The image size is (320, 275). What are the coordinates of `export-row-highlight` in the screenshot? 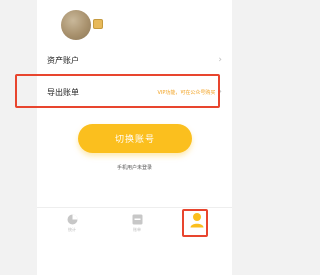 It's located at (117, 91).